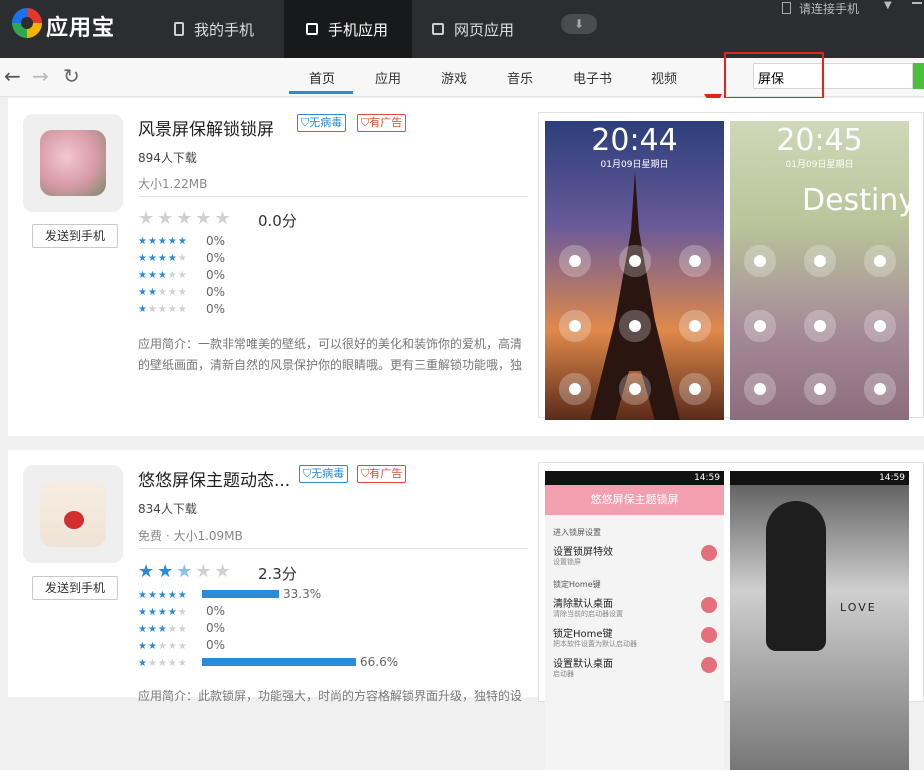 This screenshot has height=770, width=924. I want to click on category-ebooks: 电子书, so click(592, 77).